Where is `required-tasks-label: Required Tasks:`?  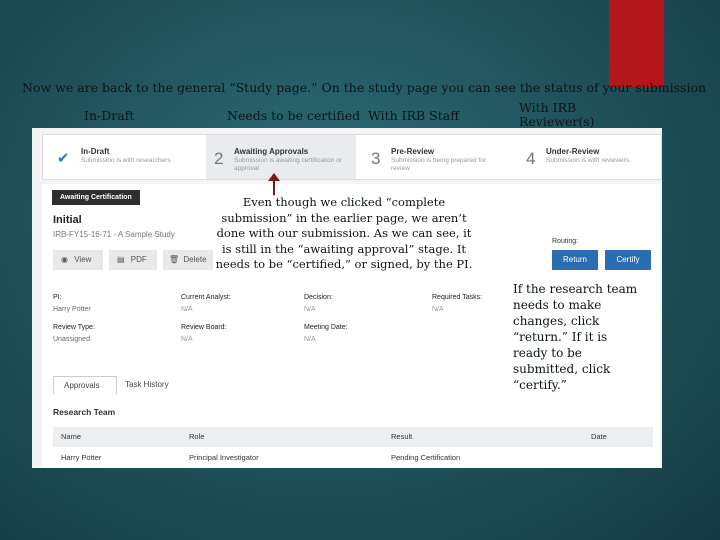
required-tasks-label: Required Tasks: is located at coordinates (457, 297).